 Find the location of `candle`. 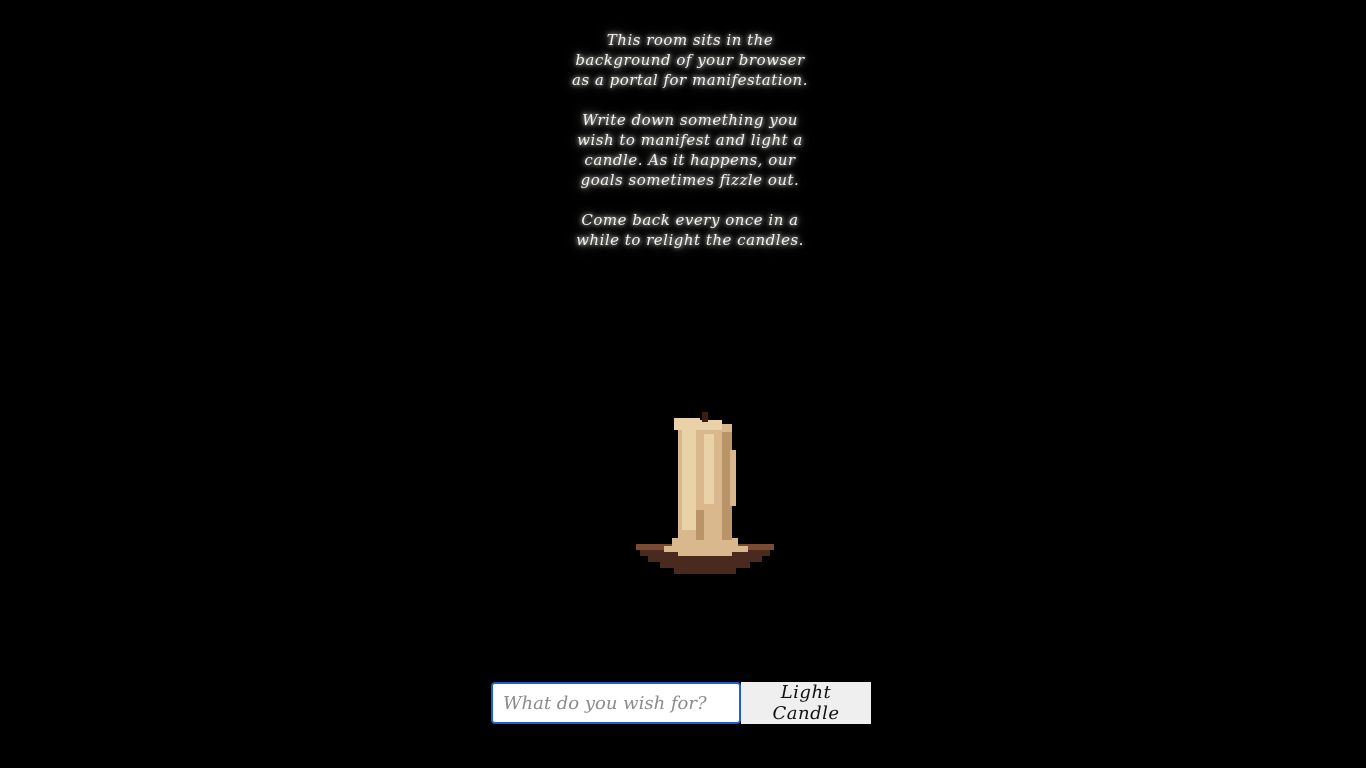

candle is located at coordinates (705, 493).